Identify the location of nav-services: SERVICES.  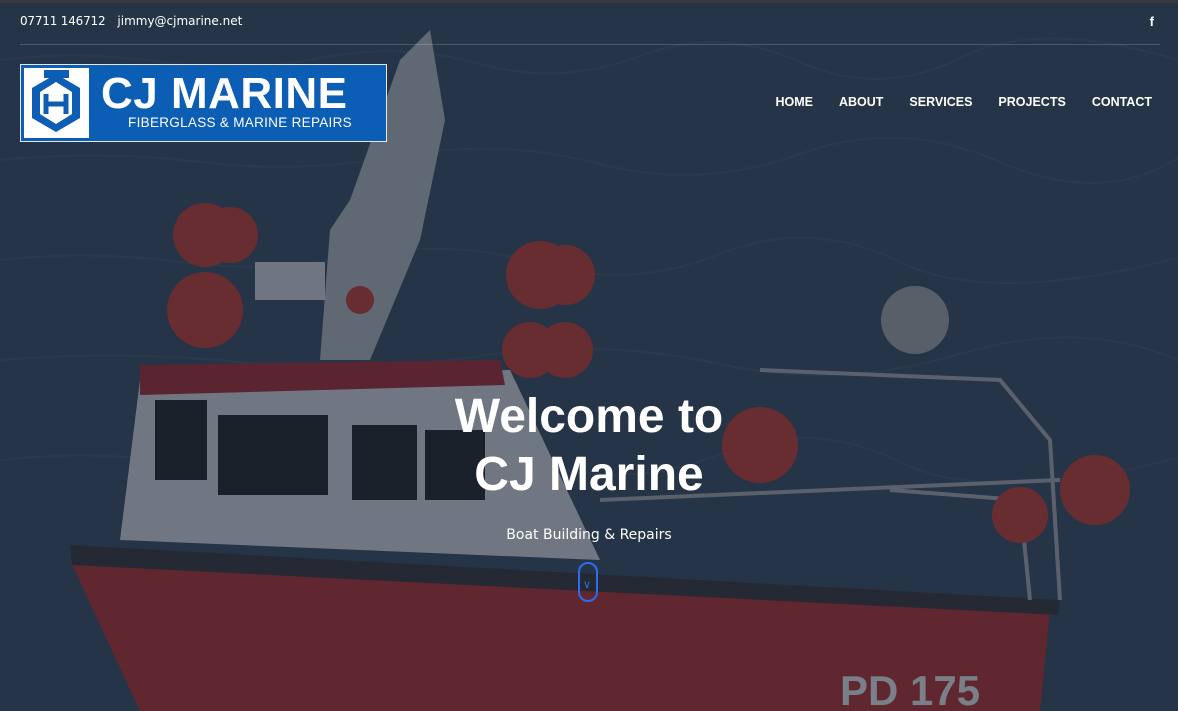
(940, 102).